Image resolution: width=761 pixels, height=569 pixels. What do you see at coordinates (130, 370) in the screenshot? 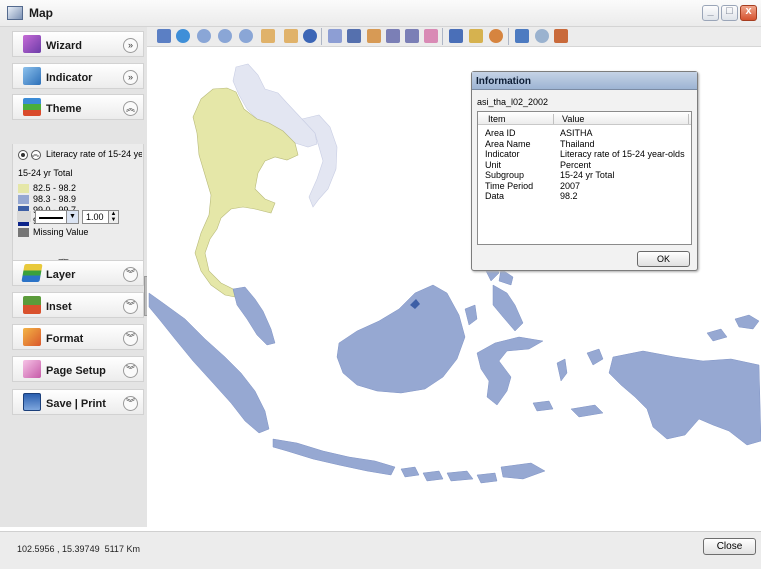
I see `expand-page-setup-icon: ︾` at bounding box center [130, 370].